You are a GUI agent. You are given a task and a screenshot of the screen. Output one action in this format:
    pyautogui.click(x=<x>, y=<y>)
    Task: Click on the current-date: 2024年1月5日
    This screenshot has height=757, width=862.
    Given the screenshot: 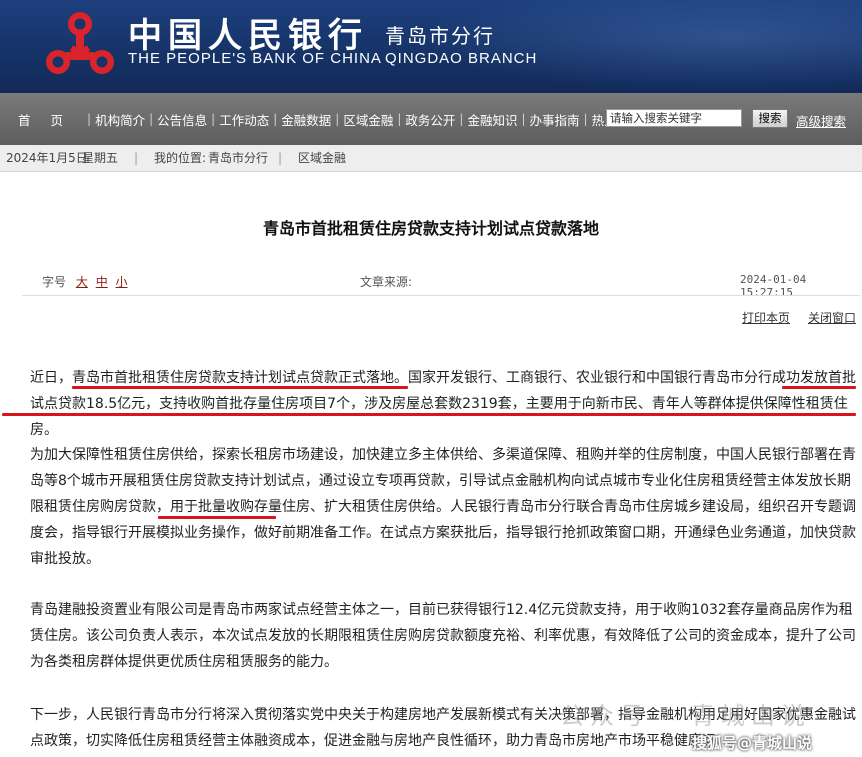 What is the action you would take?
    pyautogui.click(x=47, y=158)
    